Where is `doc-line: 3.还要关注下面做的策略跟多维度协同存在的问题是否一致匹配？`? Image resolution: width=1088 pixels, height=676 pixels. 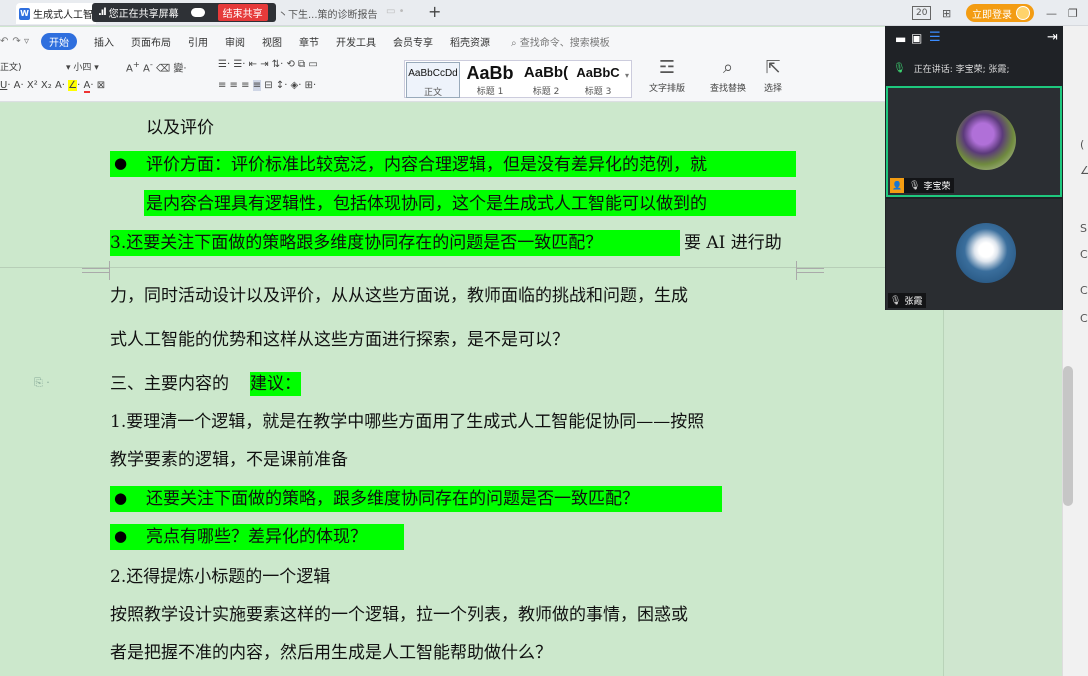
doc-line: 3.还要关注下面做的策略跟多维度协同存在的问题是否一致匹配？ is located at coordinates (356, 243).